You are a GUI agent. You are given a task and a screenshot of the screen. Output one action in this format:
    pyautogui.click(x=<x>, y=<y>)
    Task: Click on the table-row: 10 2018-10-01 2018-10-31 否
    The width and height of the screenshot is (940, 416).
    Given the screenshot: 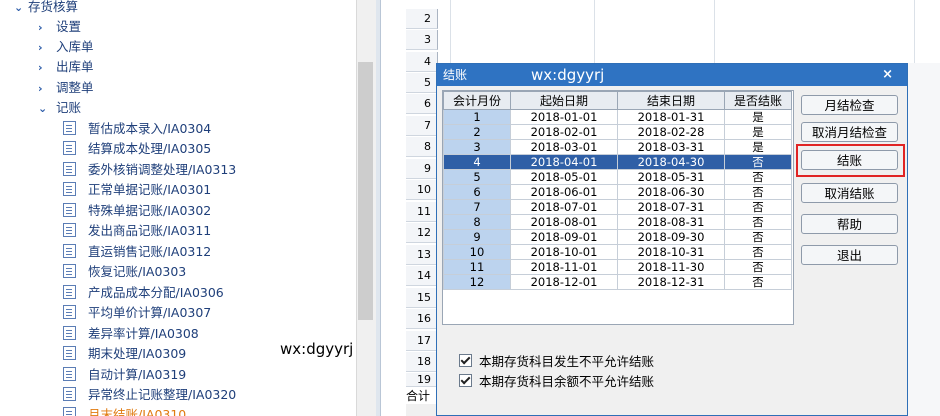 What is the action you would take?
    pyautogui.click(x=617, y=252)
    